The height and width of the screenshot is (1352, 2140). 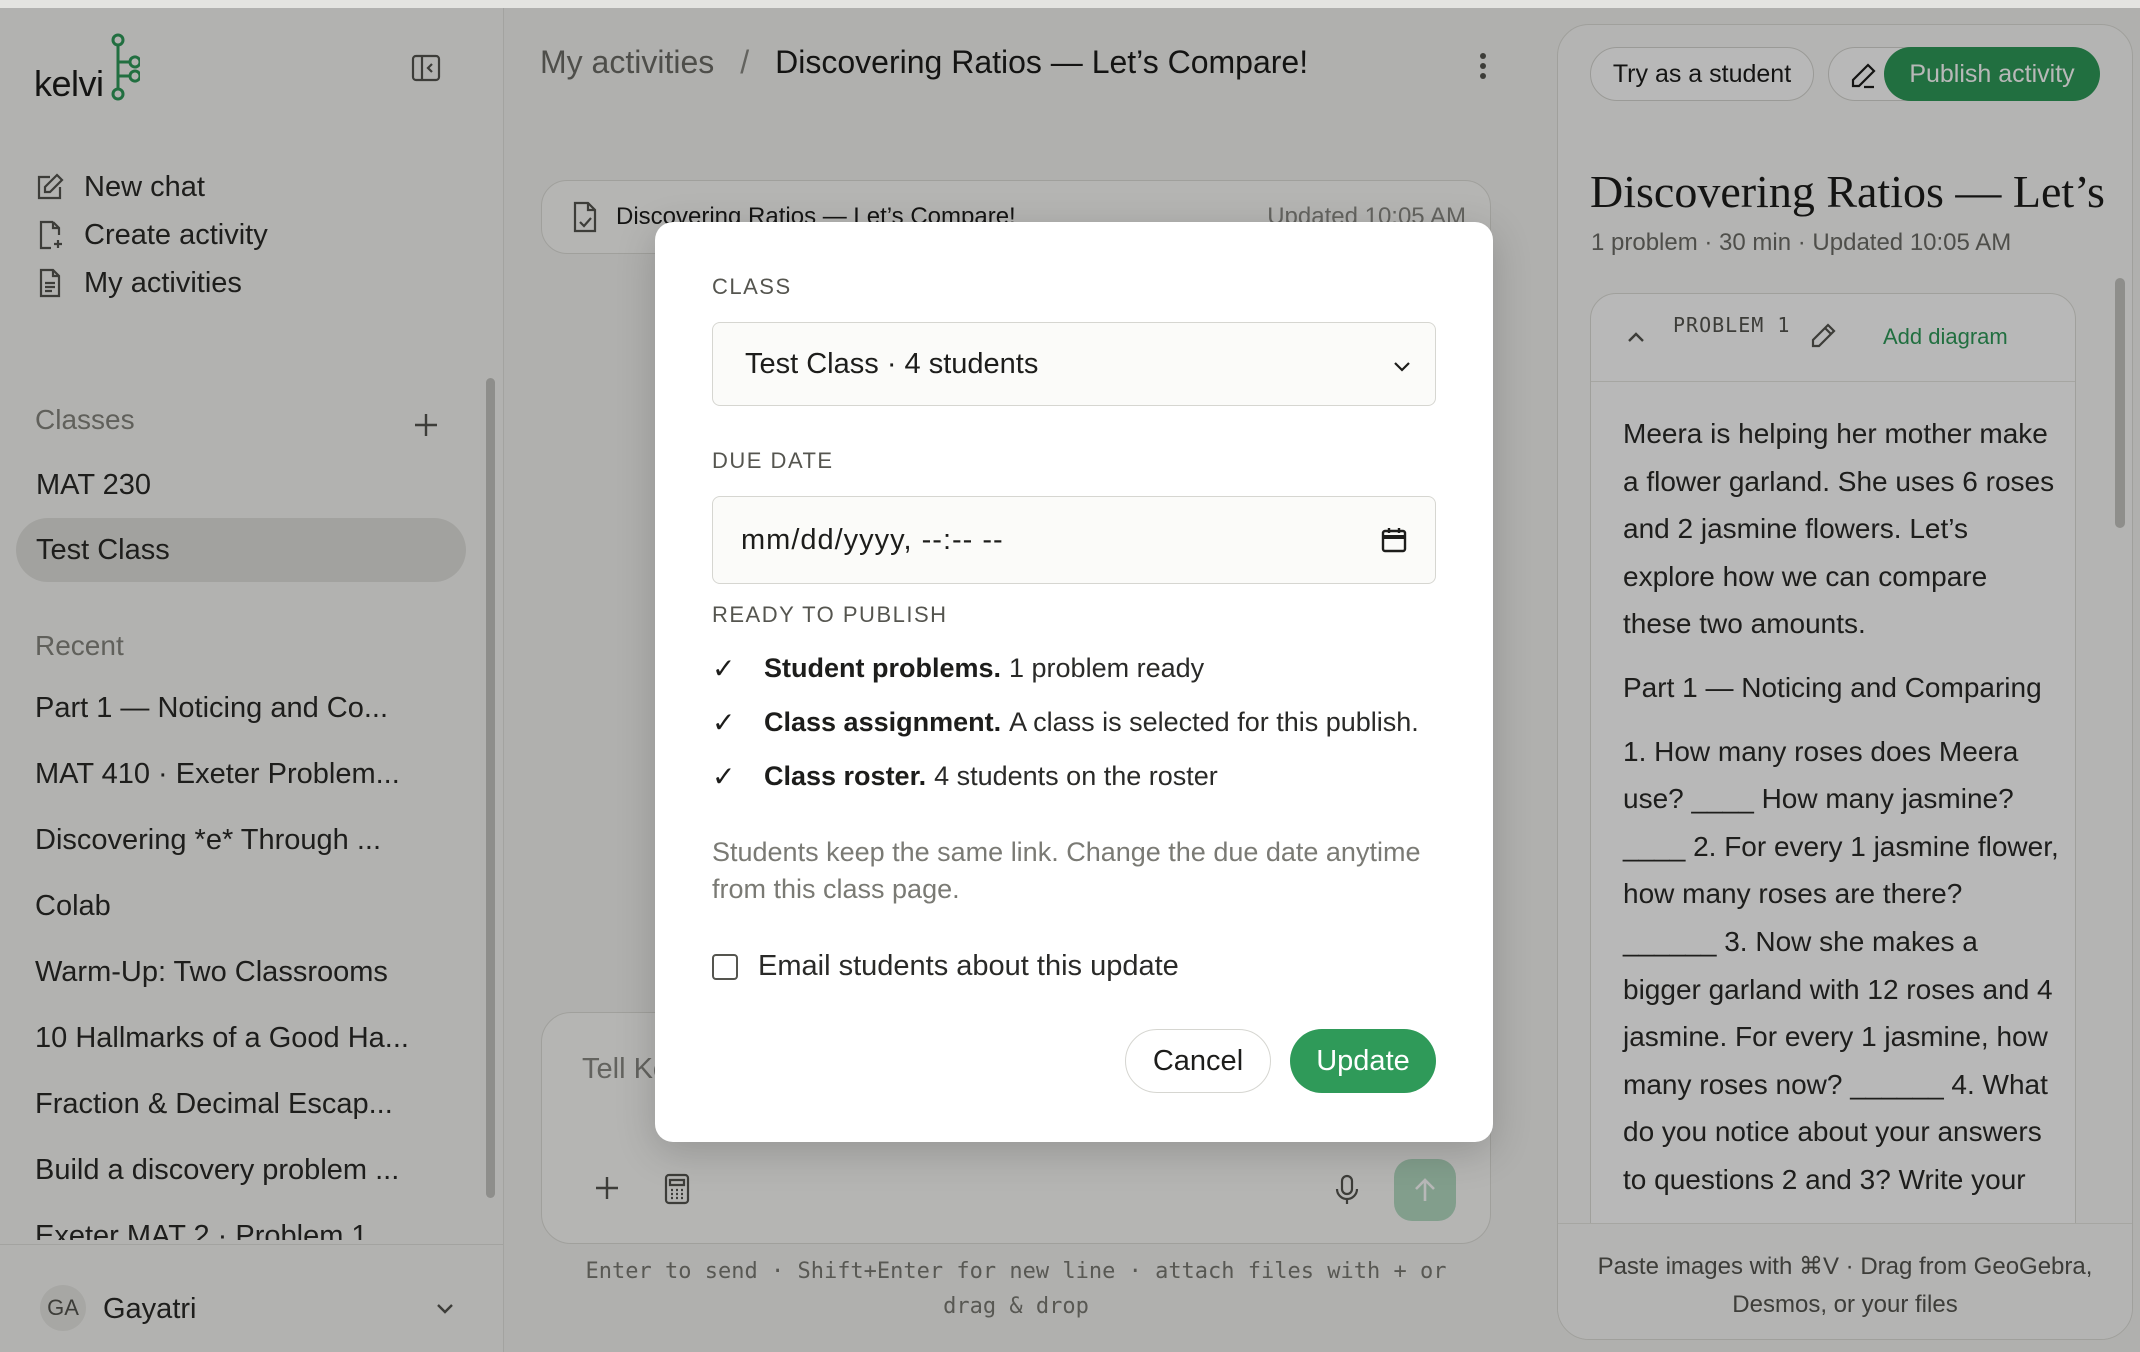 What do you see at coordinates (1402, 367) in the screenshot?
I see `chevron-down-icon` at bounding box center [1402, 367].